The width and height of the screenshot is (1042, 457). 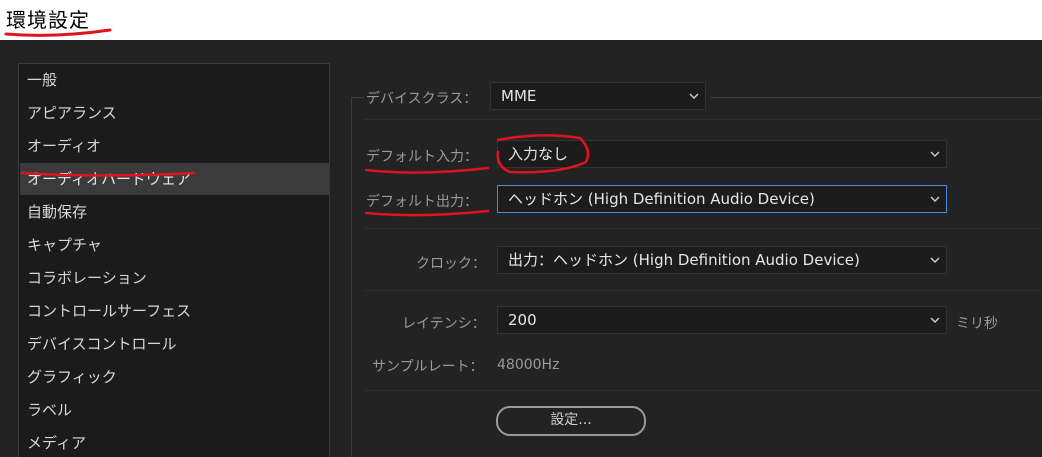 I want to click on group-border-top-left, so click(x=357, y=97).